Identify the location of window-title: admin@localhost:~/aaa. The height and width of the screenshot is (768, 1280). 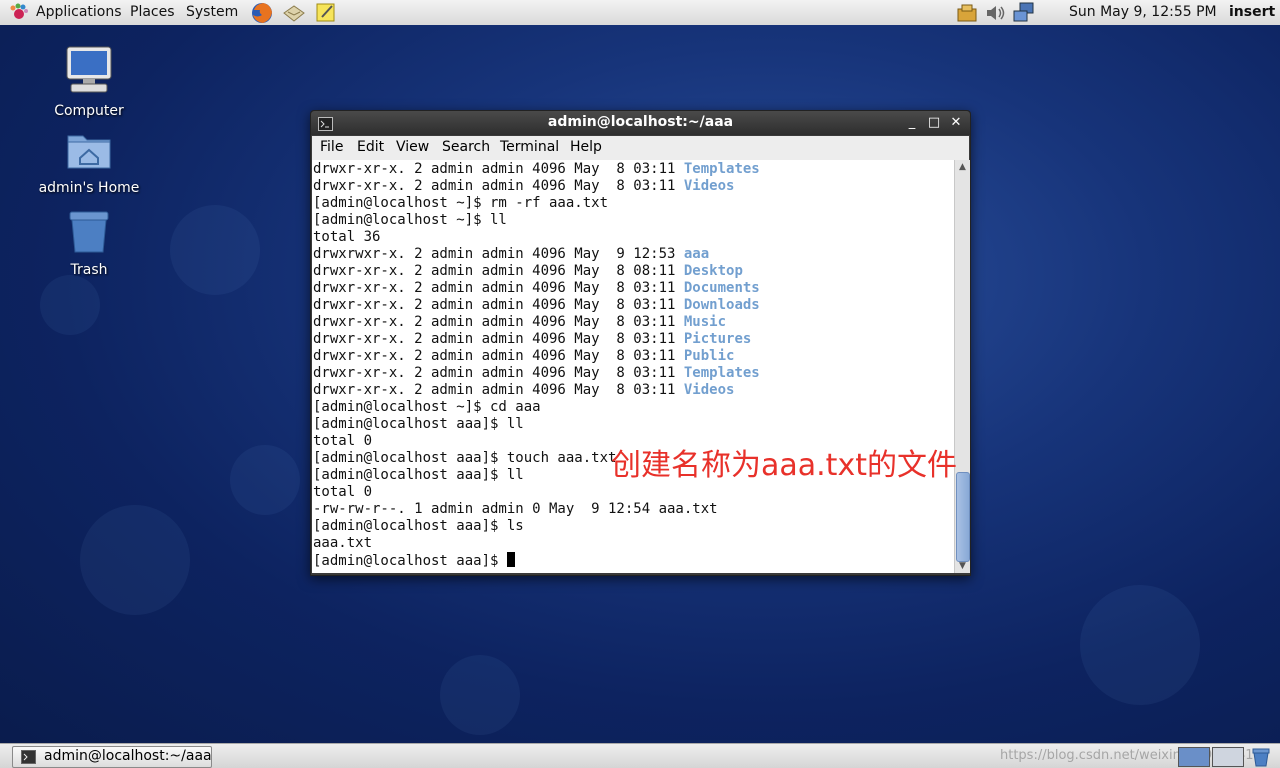
(640, 122).